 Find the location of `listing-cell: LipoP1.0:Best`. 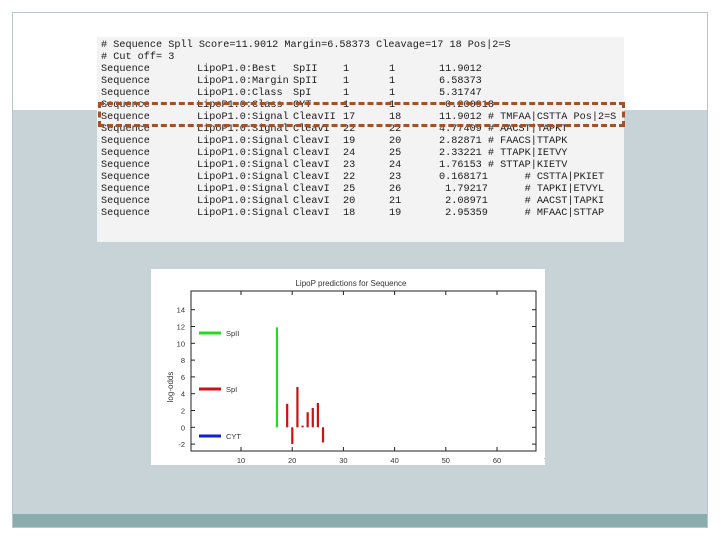

listing-cell: LipoP1.0:Best is located at coordinates (237, 69).